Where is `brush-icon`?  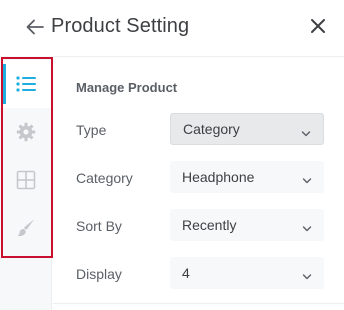 brush-icon is located at coordinates (26, 228).